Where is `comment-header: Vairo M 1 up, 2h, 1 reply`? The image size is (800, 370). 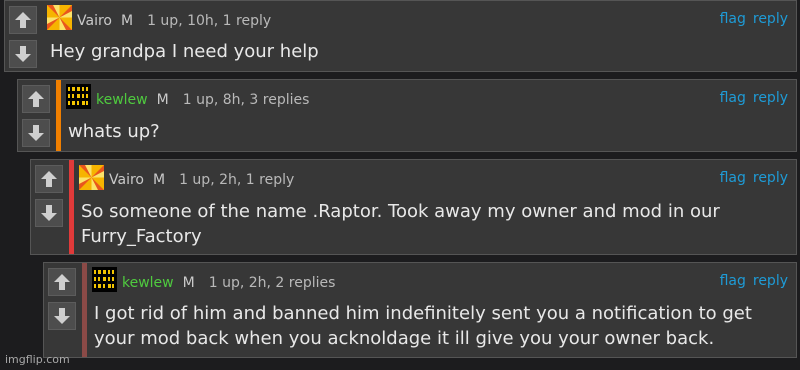 comment-header: Vairo M 1 up, 2h, 1 reply is located at coordinates (201, 178).